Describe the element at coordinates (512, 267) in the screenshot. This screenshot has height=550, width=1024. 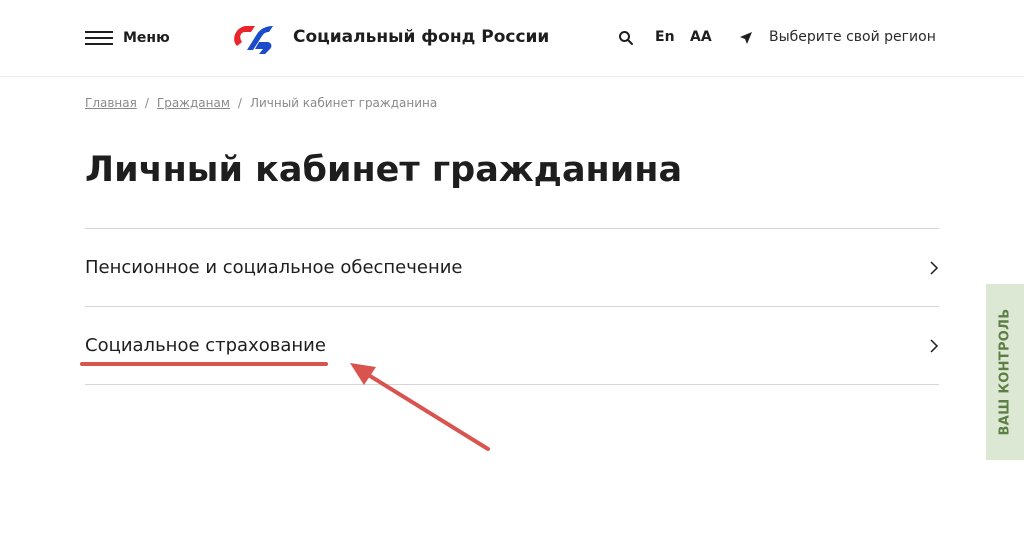
I see `list-item-pension: Пенсионное и социальное обеспечение` at that location.